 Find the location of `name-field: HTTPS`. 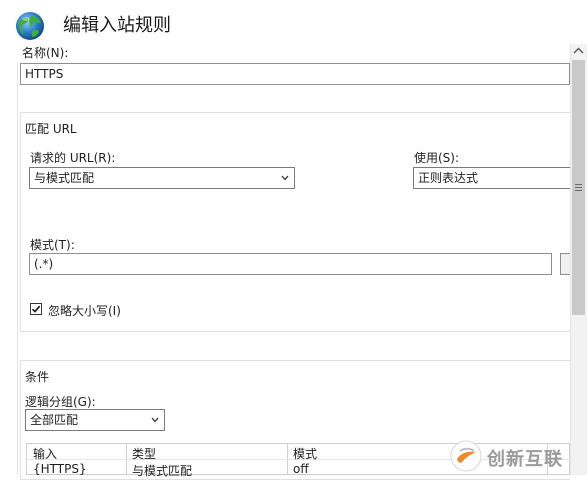

name-field: HTTPS is located at coordinates (295, 74).